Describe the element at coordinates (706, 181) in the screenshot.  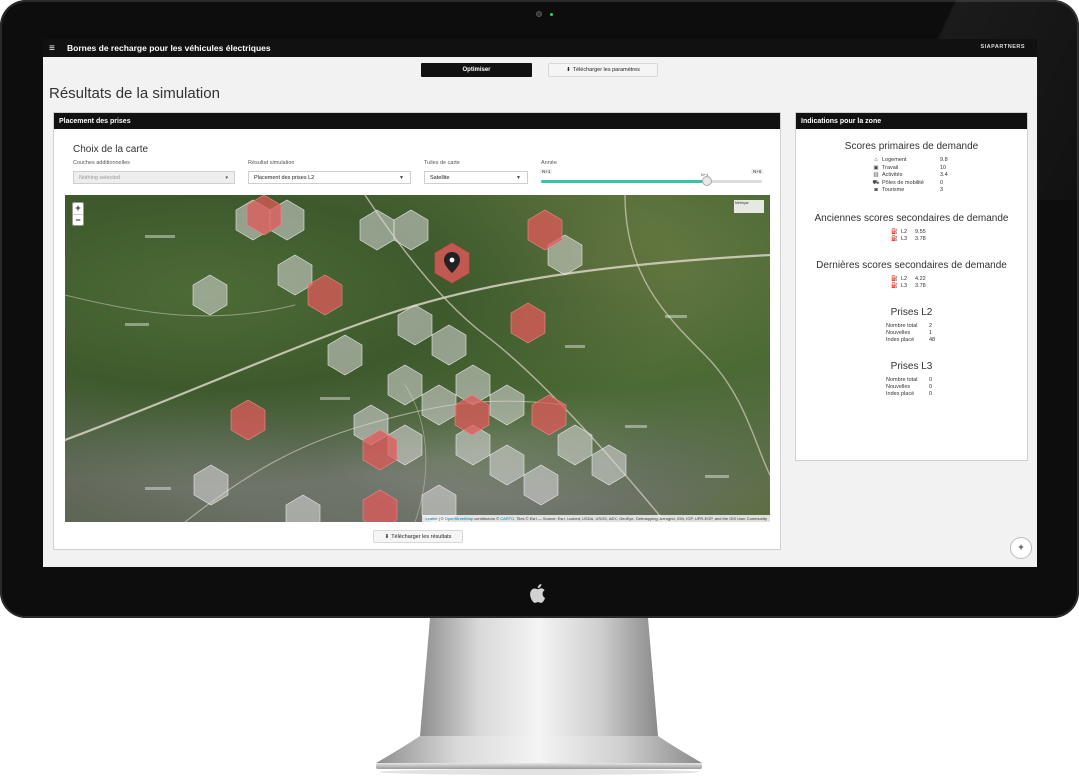
I see `year-slider-handle` at that location.